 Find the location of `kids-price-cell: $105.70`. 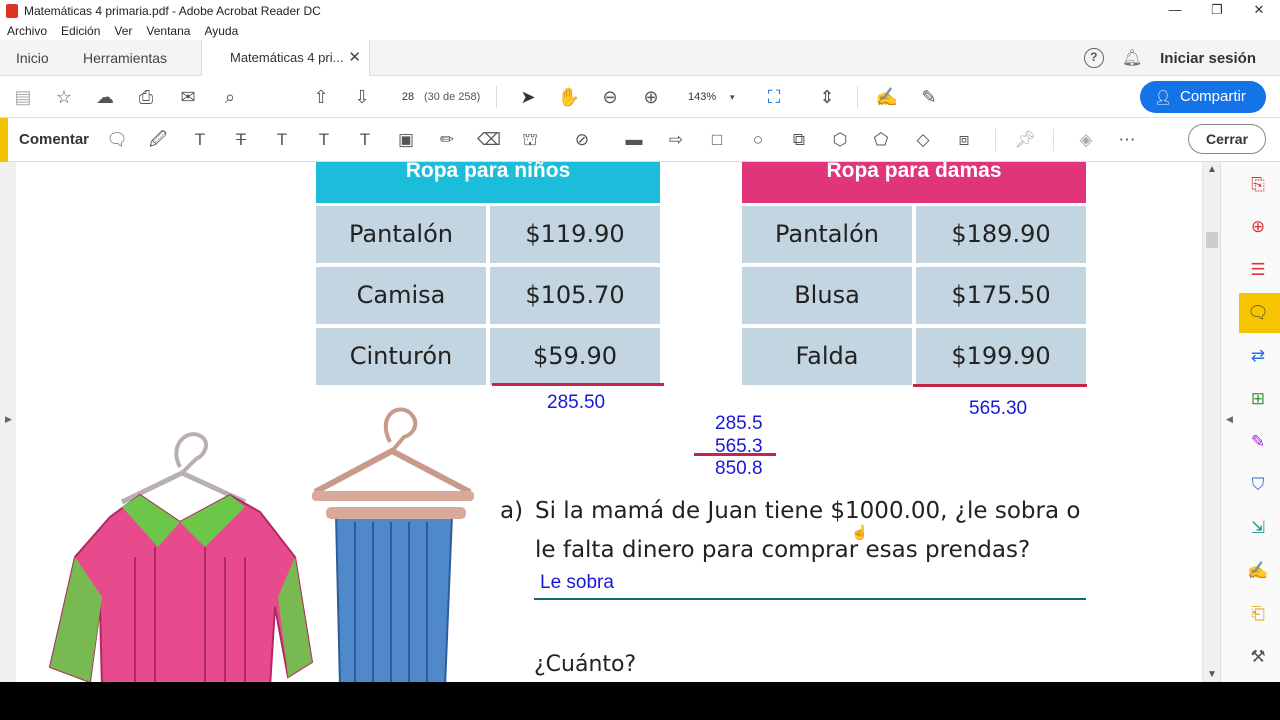

kids-price-cell: $105.70 is located at coordinates (575, 295).